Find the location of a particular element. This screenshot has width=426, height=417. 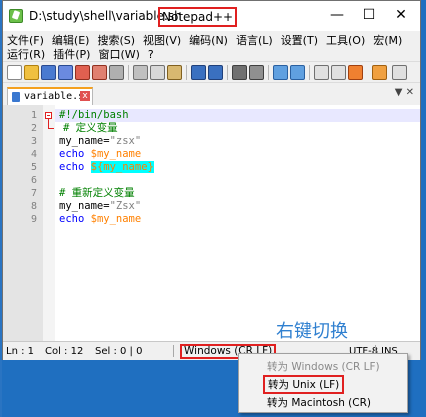

menu-language: 语言(L) is located at coordinates (254, 40).